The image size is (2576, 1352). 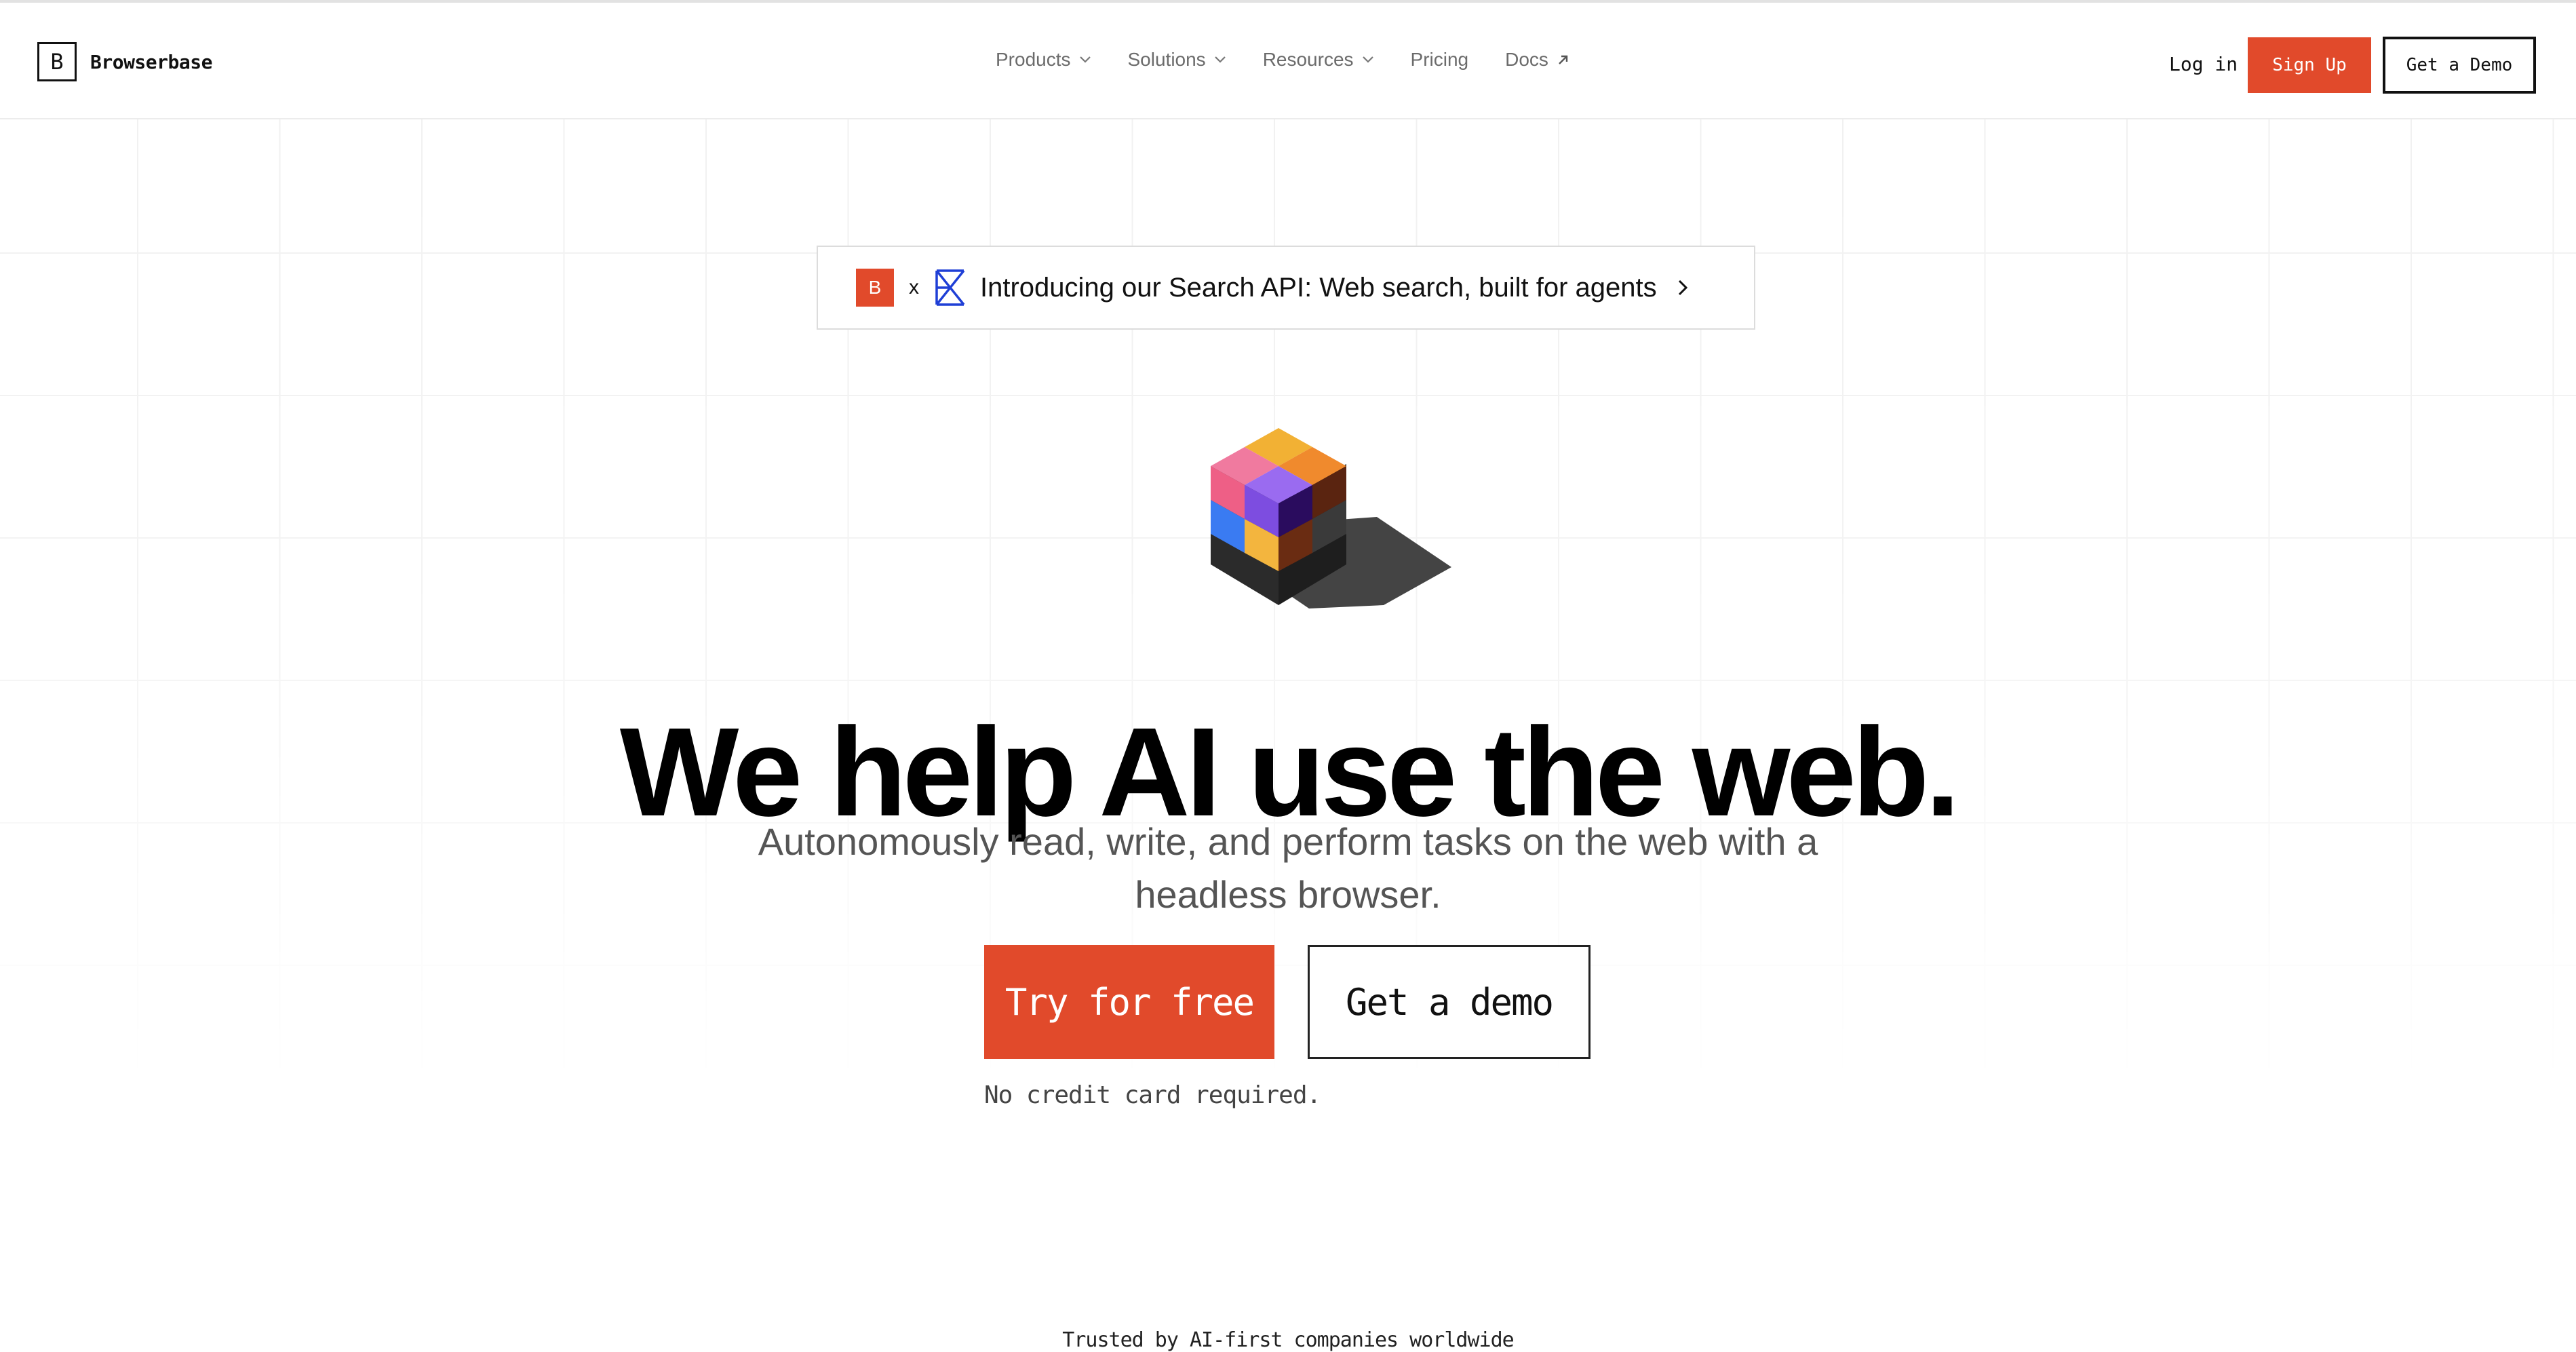 I want to click on arrow-up-right-icon, so click(x=1563, y=59).